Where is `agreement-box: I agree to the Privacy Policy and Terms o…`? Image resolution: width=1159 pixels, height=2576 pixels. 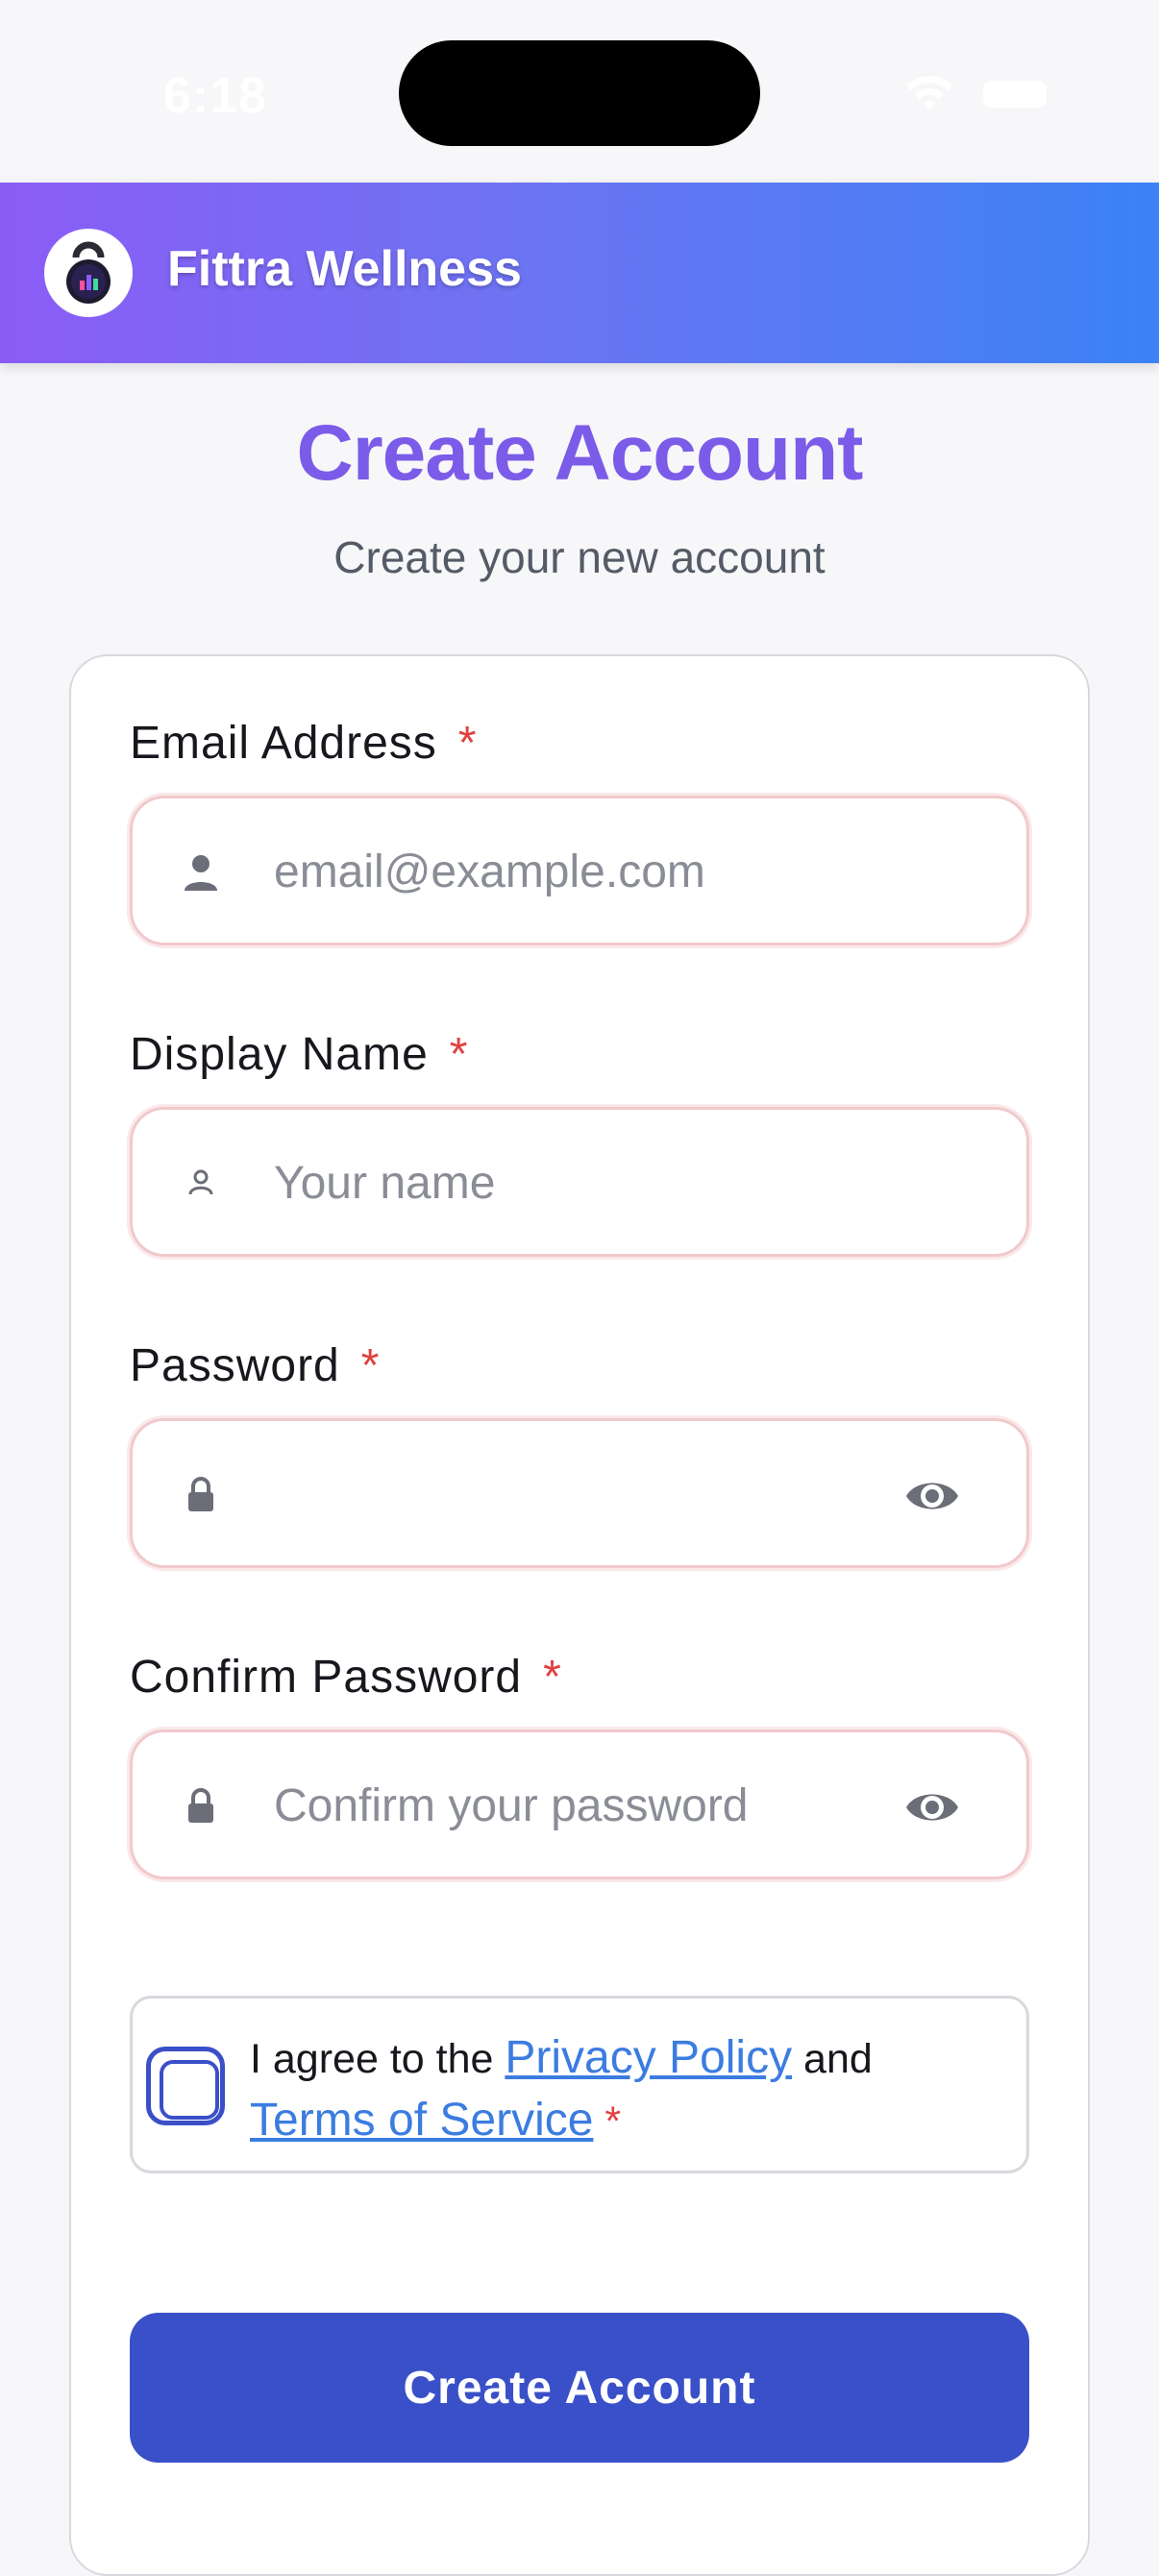
agreement-box: I agree to the Privacy Policy and Terms o… is located at coordinates (579, 2084).